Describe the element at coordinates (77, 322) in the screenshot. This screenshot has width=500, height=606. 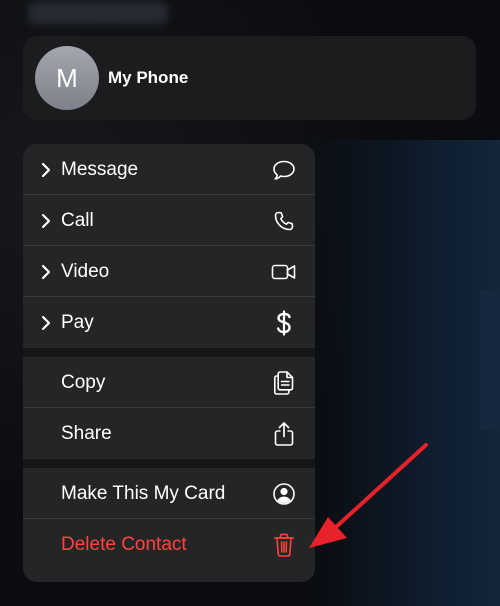
I see `menu-item-label: Pay` at that location.